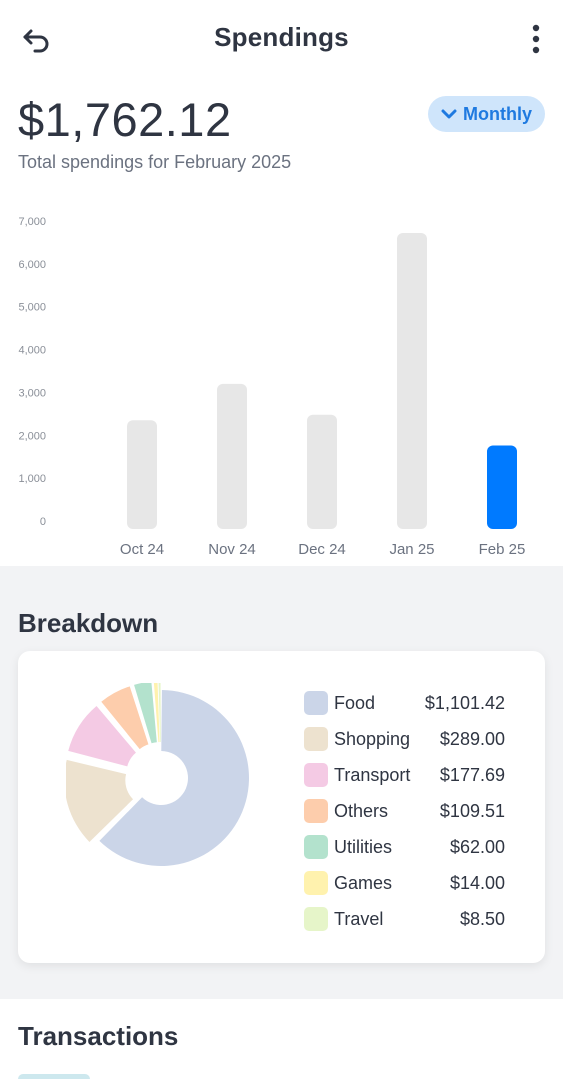 Image resolution: width=563 pixels, height=1079 pixels. What do you see at coordinates (142, 549) in the screenshot?
I see `x-tick-label: Oct 24` at bounding box center [142, 549].